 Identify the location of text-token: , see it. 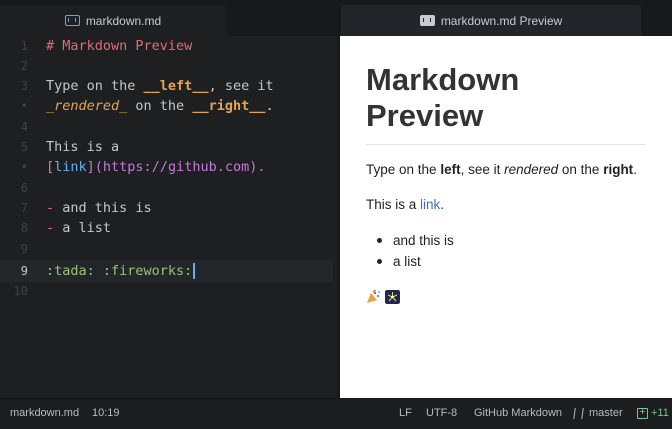
(241, 86).